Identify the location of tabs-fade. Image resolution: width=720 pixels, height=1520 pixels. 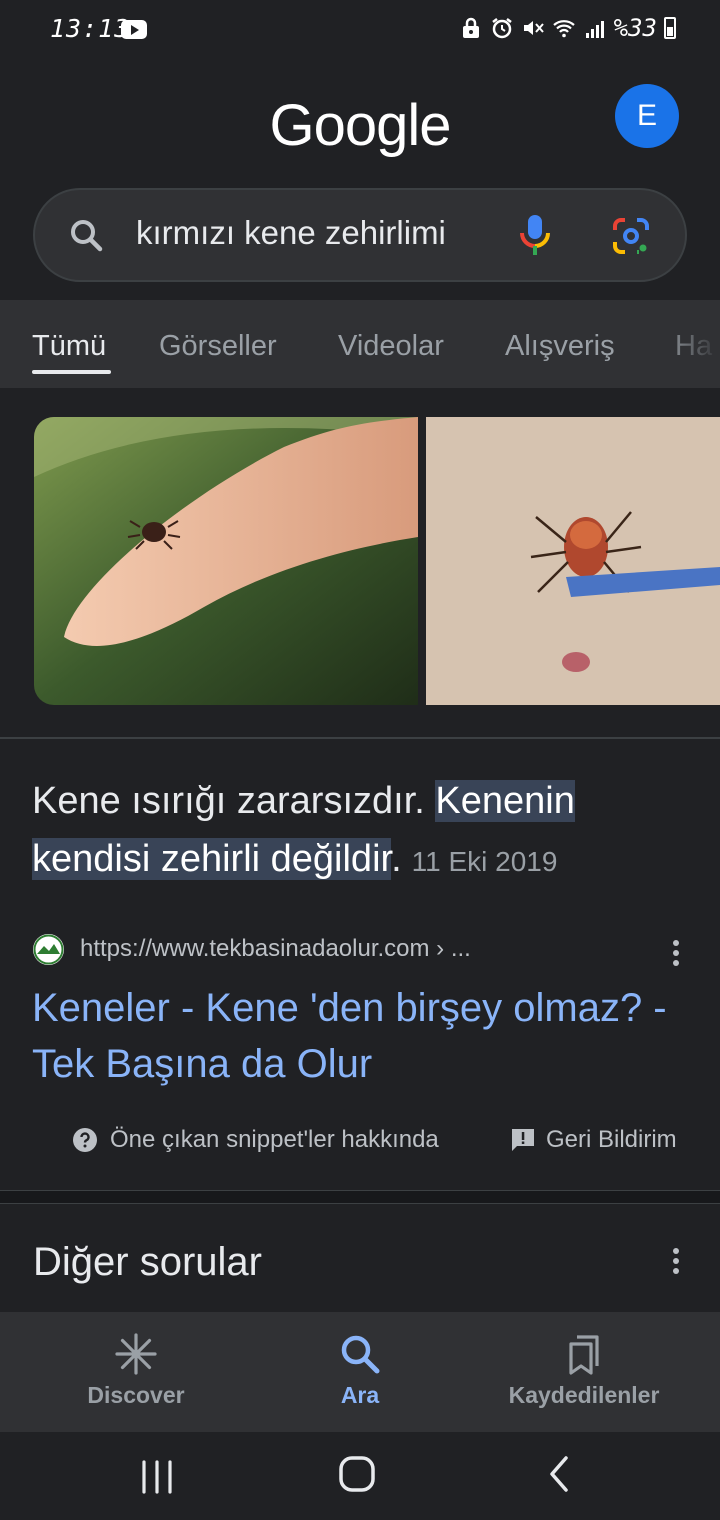
(690, 344).